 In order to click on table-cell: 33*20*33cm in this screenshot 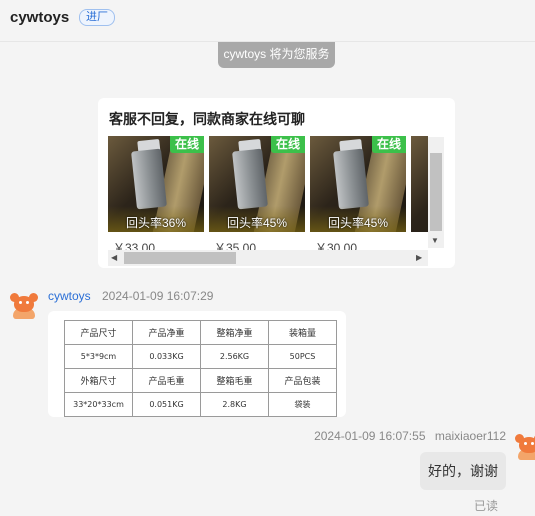, I will do `click(98, 404)`.